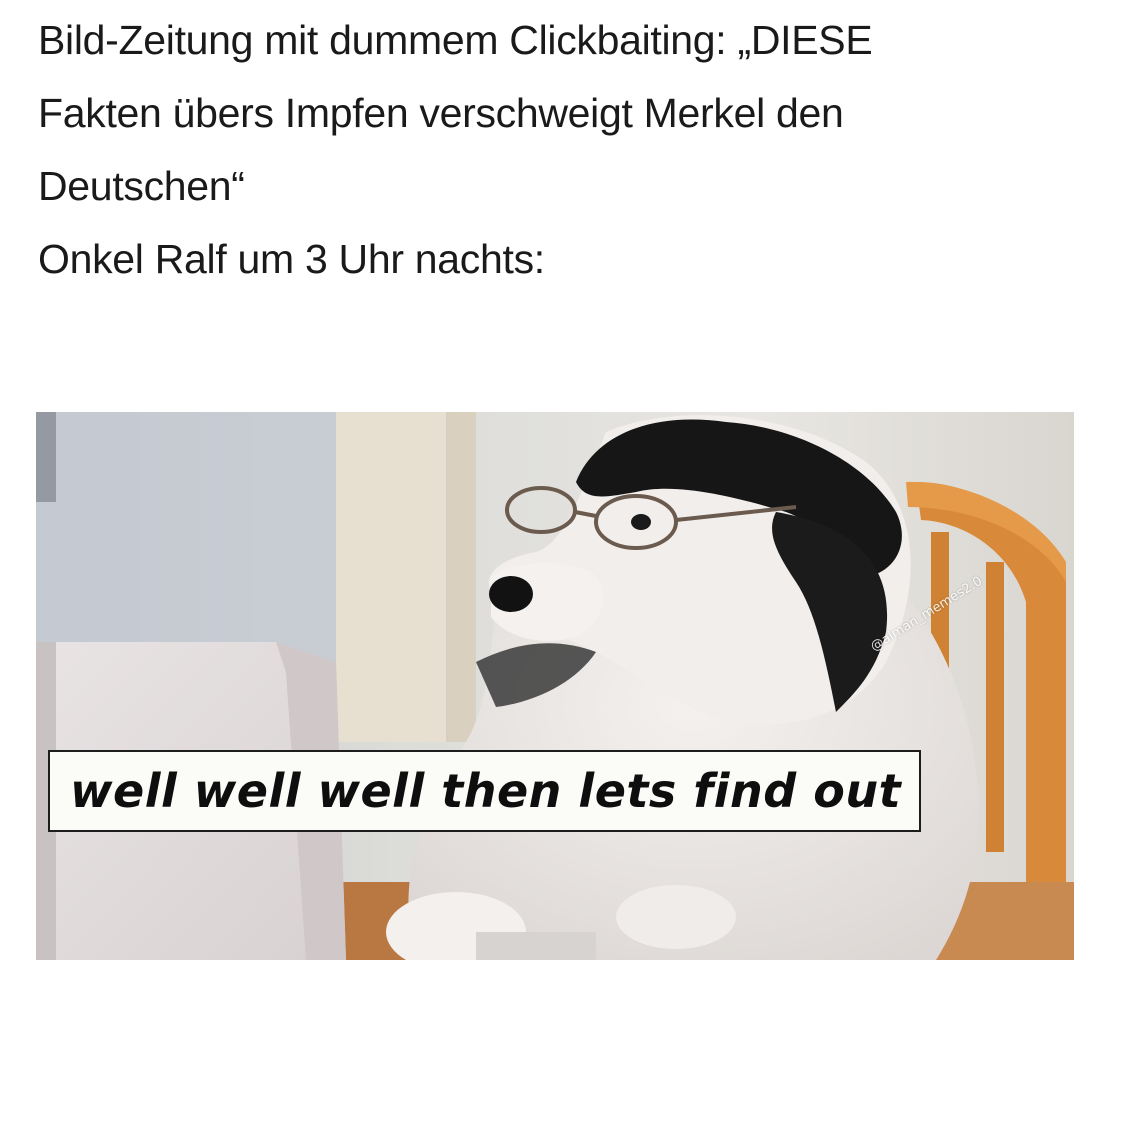 The height and width of the screenshot is (1132, 1128). Describe the element at coordinates (141, 186) in the screenshot. I see `caption-line: Deutschen“` at that location.